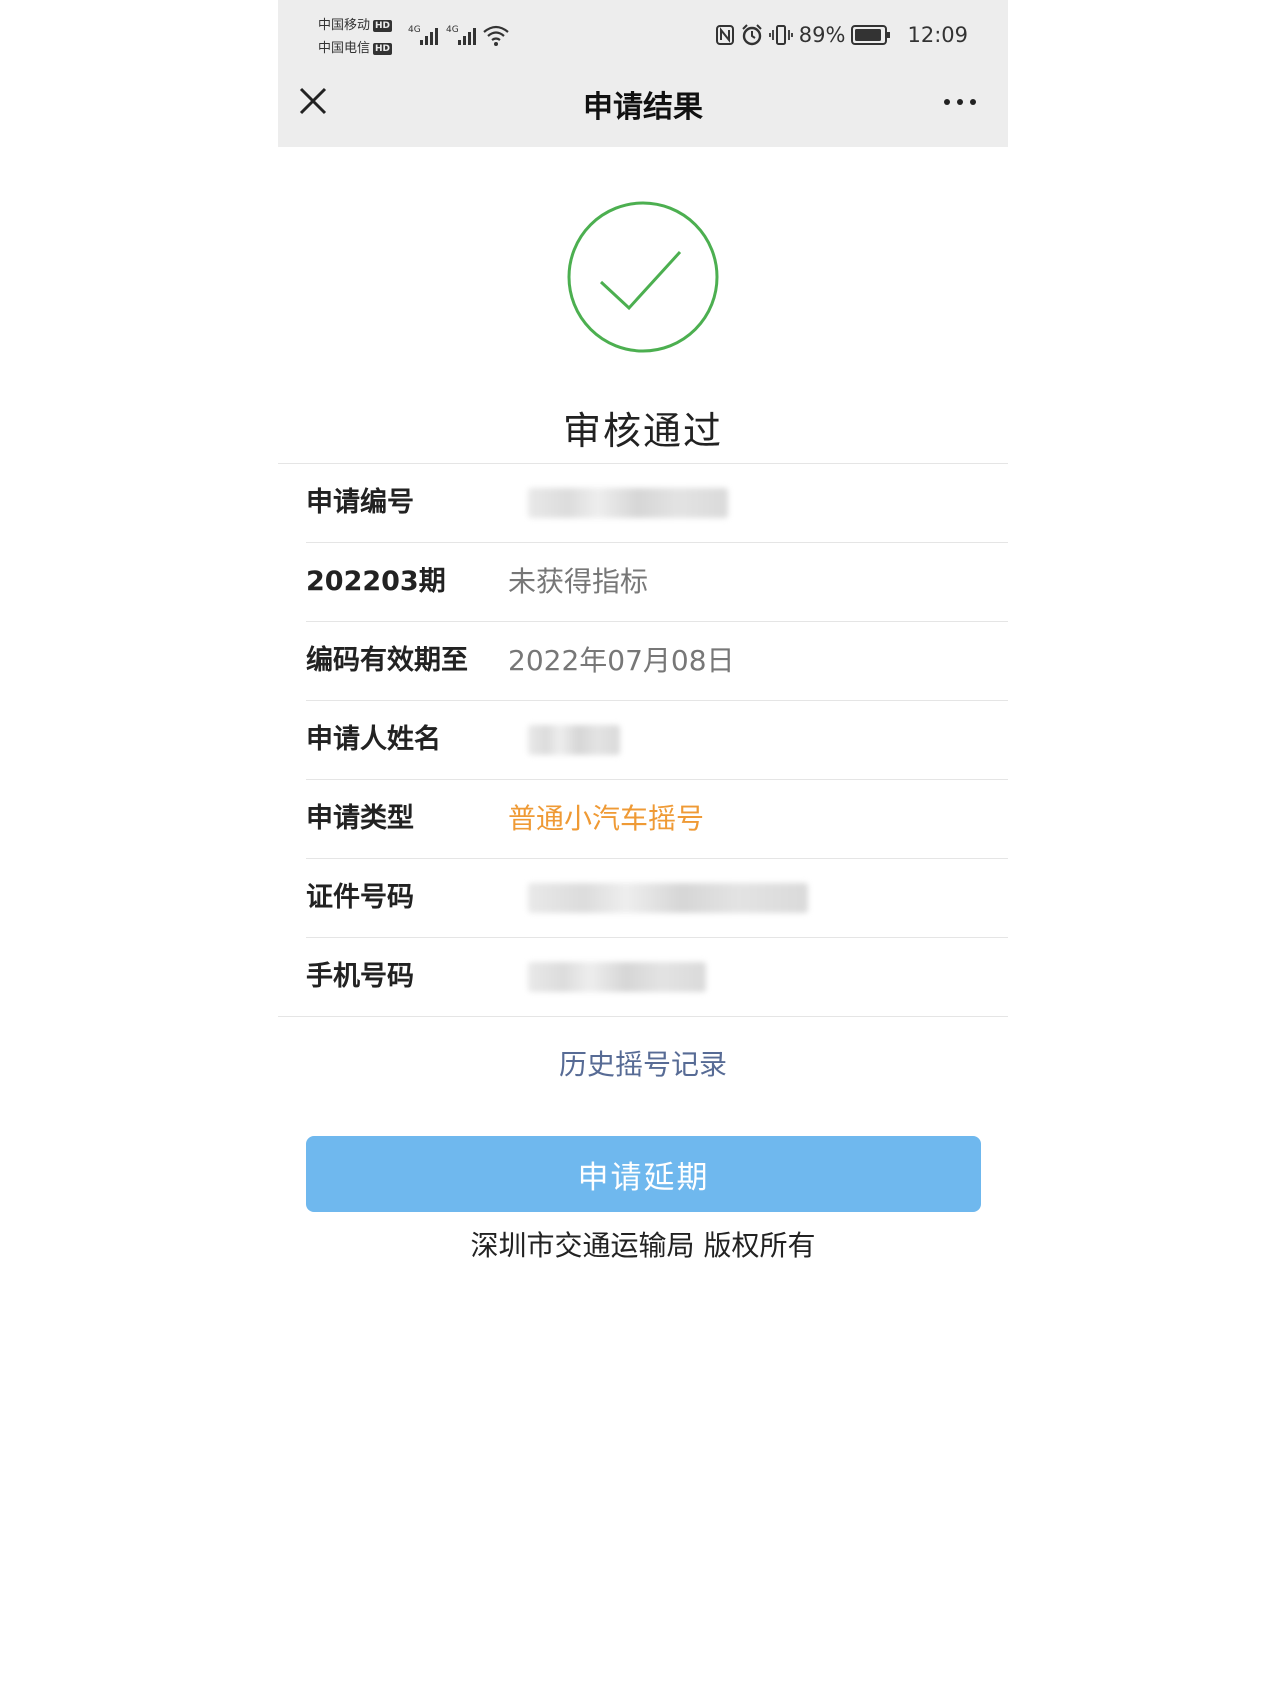 Image resolution: width=1280 pixels, height=1707 pixels. I want to click on battery-percent: 89%, so click(822, 35).